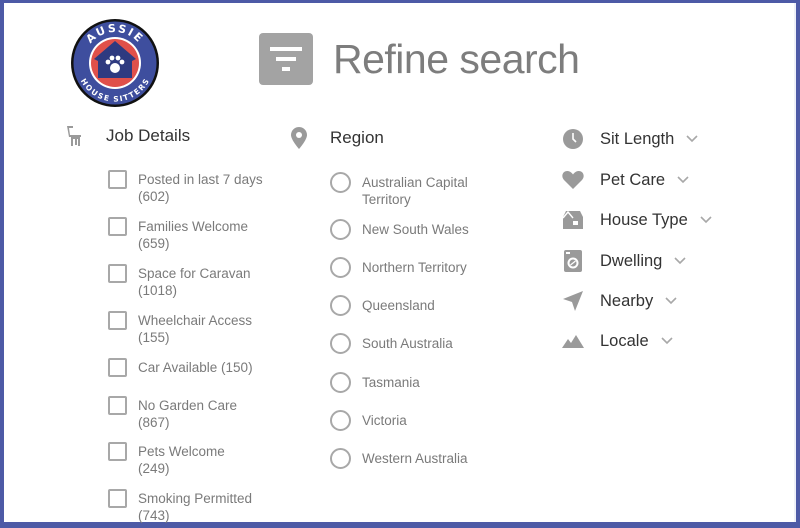 The image size is (800, 528). I want to click on job-details-section: Job Details, so click(127, 136).